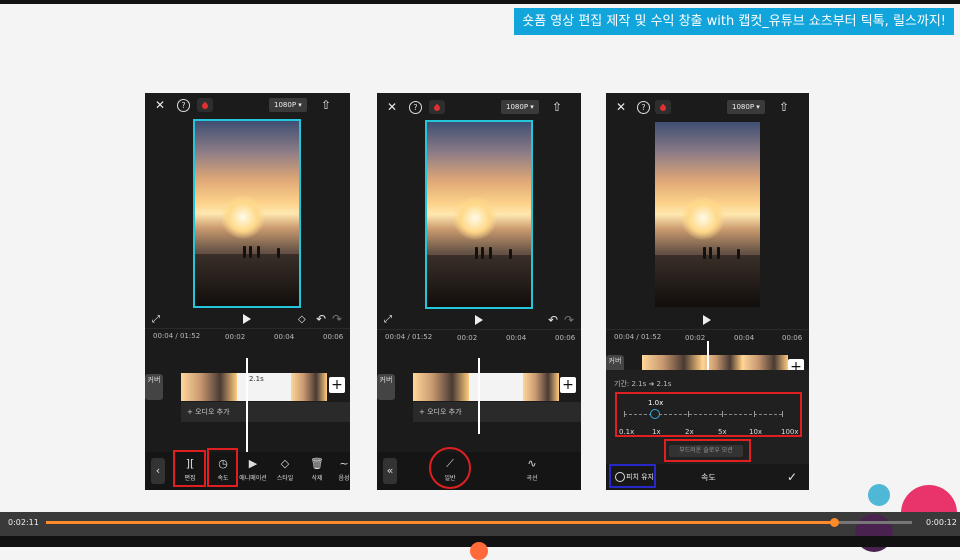 The height and width of the screenshot is (560, 960). Describe the element at coordinates (256, 379) in the screenshot. I see `clip-duration-badge: 2.1s` at that location.